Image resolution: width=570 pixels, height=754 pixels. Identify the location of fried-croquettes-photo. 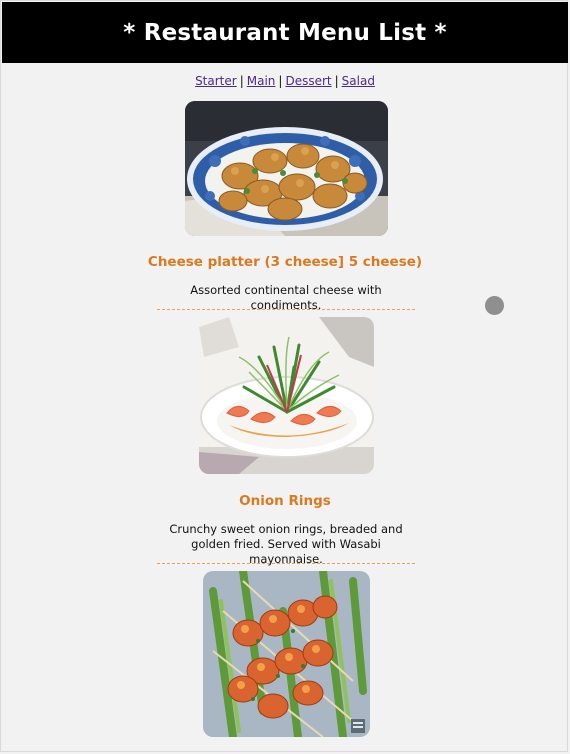
(286, 168).